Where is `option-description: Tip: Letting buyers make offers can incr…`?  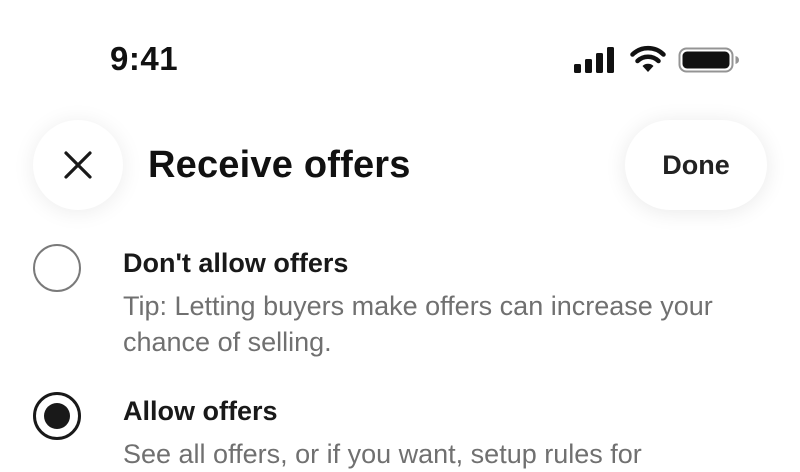
option-description: Tip: Letting buyers make offers can incr… is located at coordinates (418, 324).